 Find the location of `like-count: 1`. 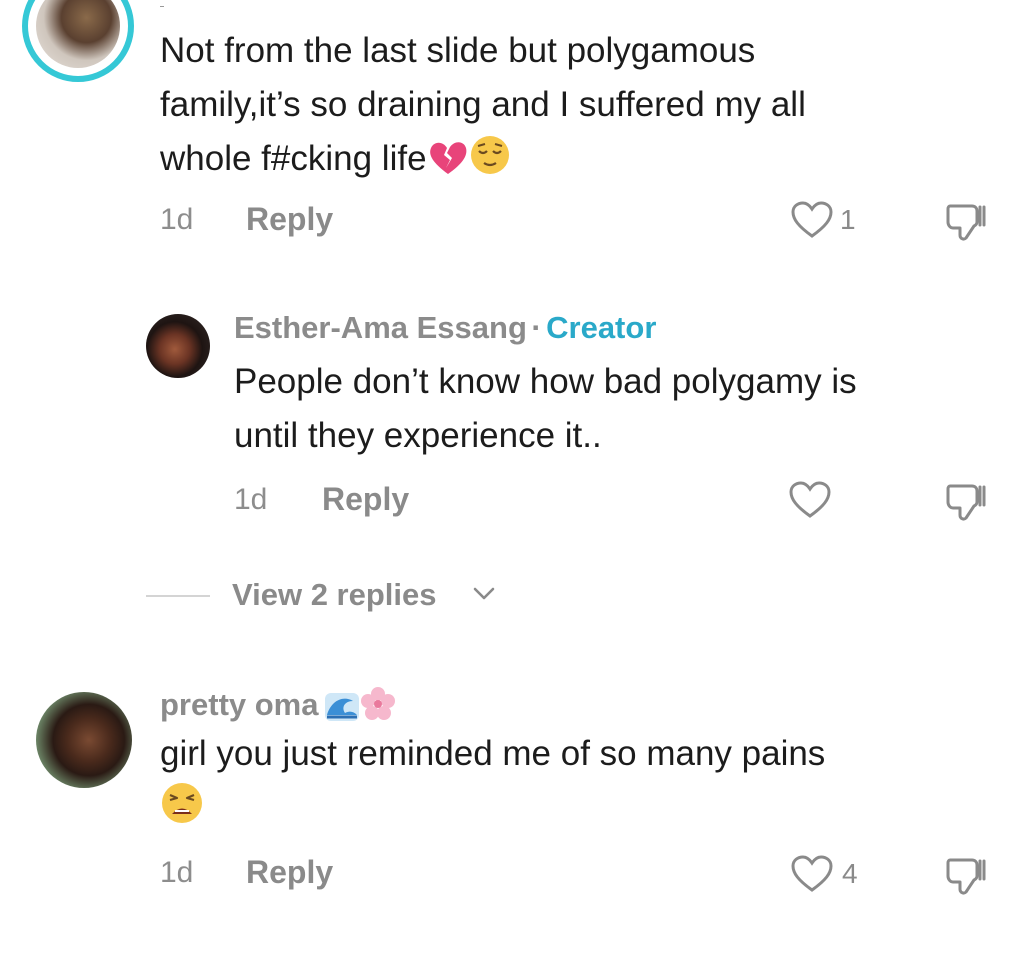

like-count: 1 is located at coordinates (848, 219).